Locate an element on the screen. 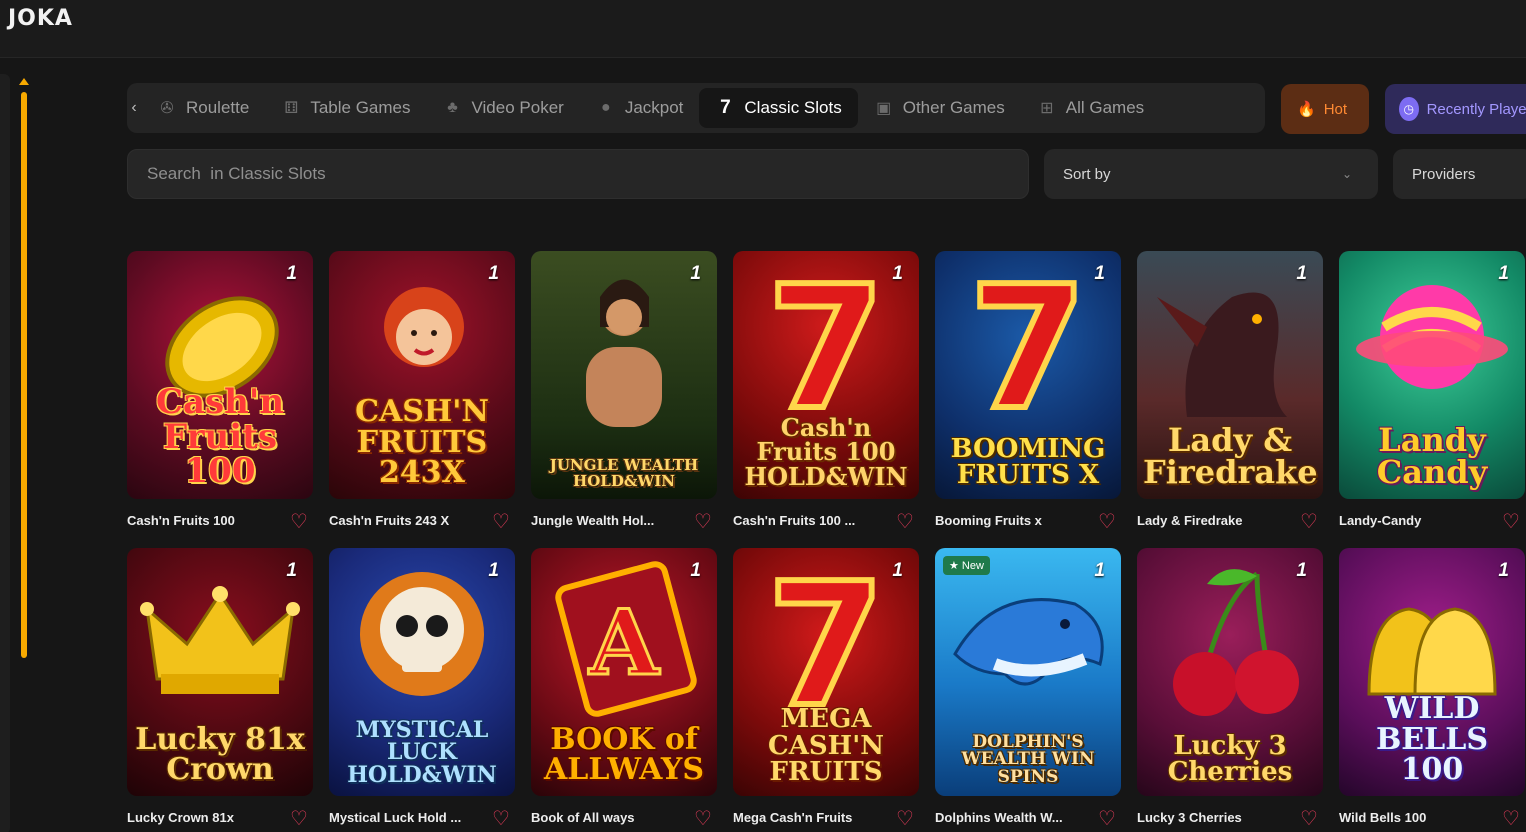 The image size is (1526, 832). tab-label: All Games is located at coordinates (1105, 107).